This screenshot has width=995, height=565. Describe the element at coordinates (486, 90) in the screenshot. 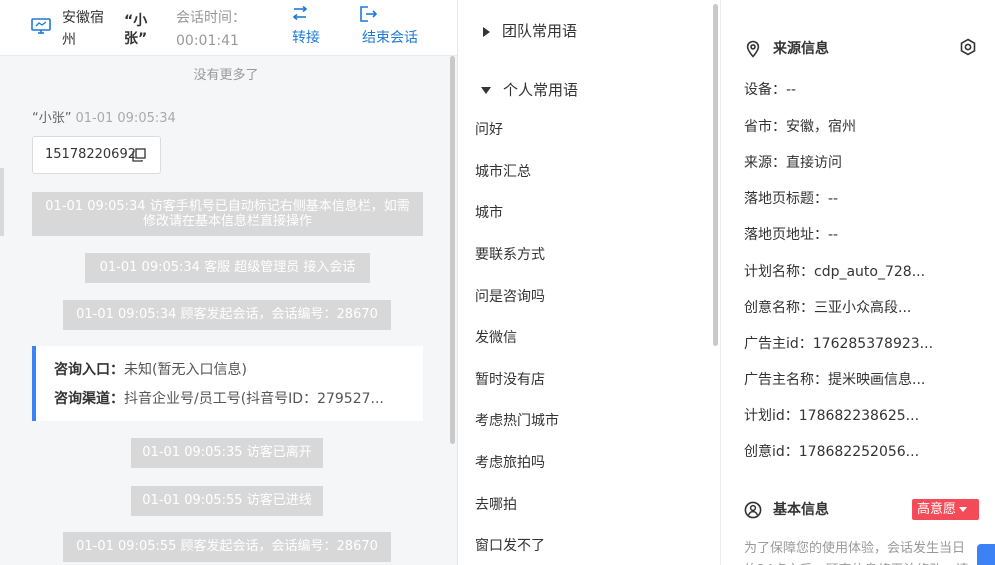

I see `collapse-down-icon` at that location.